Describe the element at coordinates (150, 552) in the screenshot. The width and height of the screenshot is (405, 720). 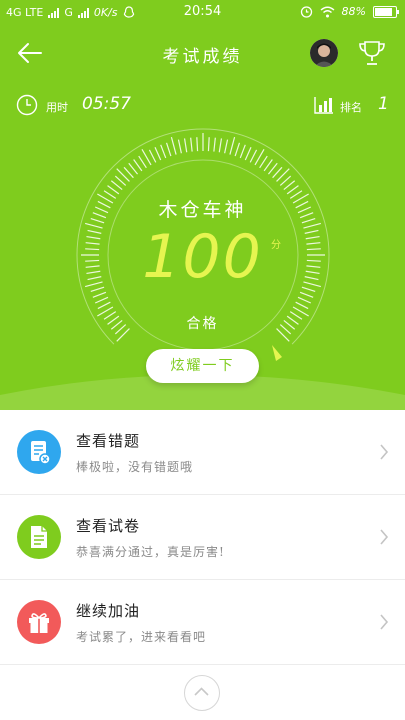
I see `item-subtitle: 恭喜满分通过，真是厉害!` at that location.